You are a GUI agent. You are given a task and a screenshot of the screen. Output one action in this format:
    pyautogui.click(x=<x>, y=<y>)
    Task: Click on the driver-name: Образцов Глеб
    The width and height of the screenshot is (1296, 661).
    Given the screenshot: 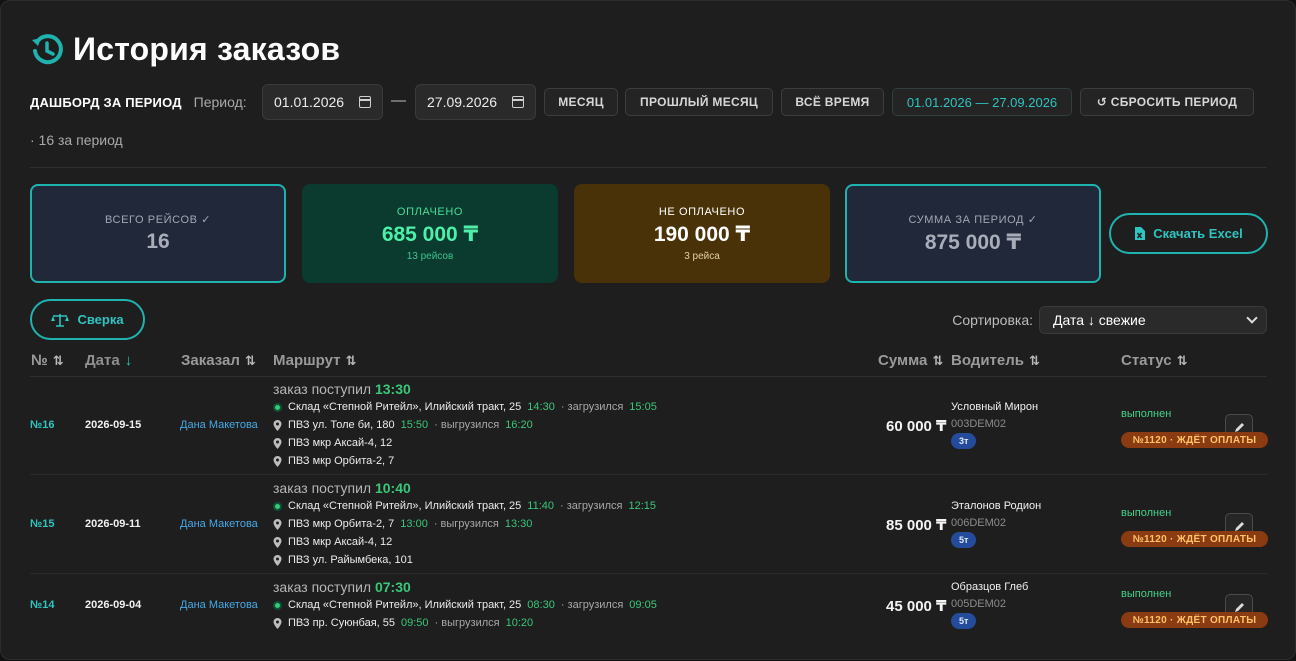 What is the action you would take?
    pyautogui.click(x=990, y=587)
    